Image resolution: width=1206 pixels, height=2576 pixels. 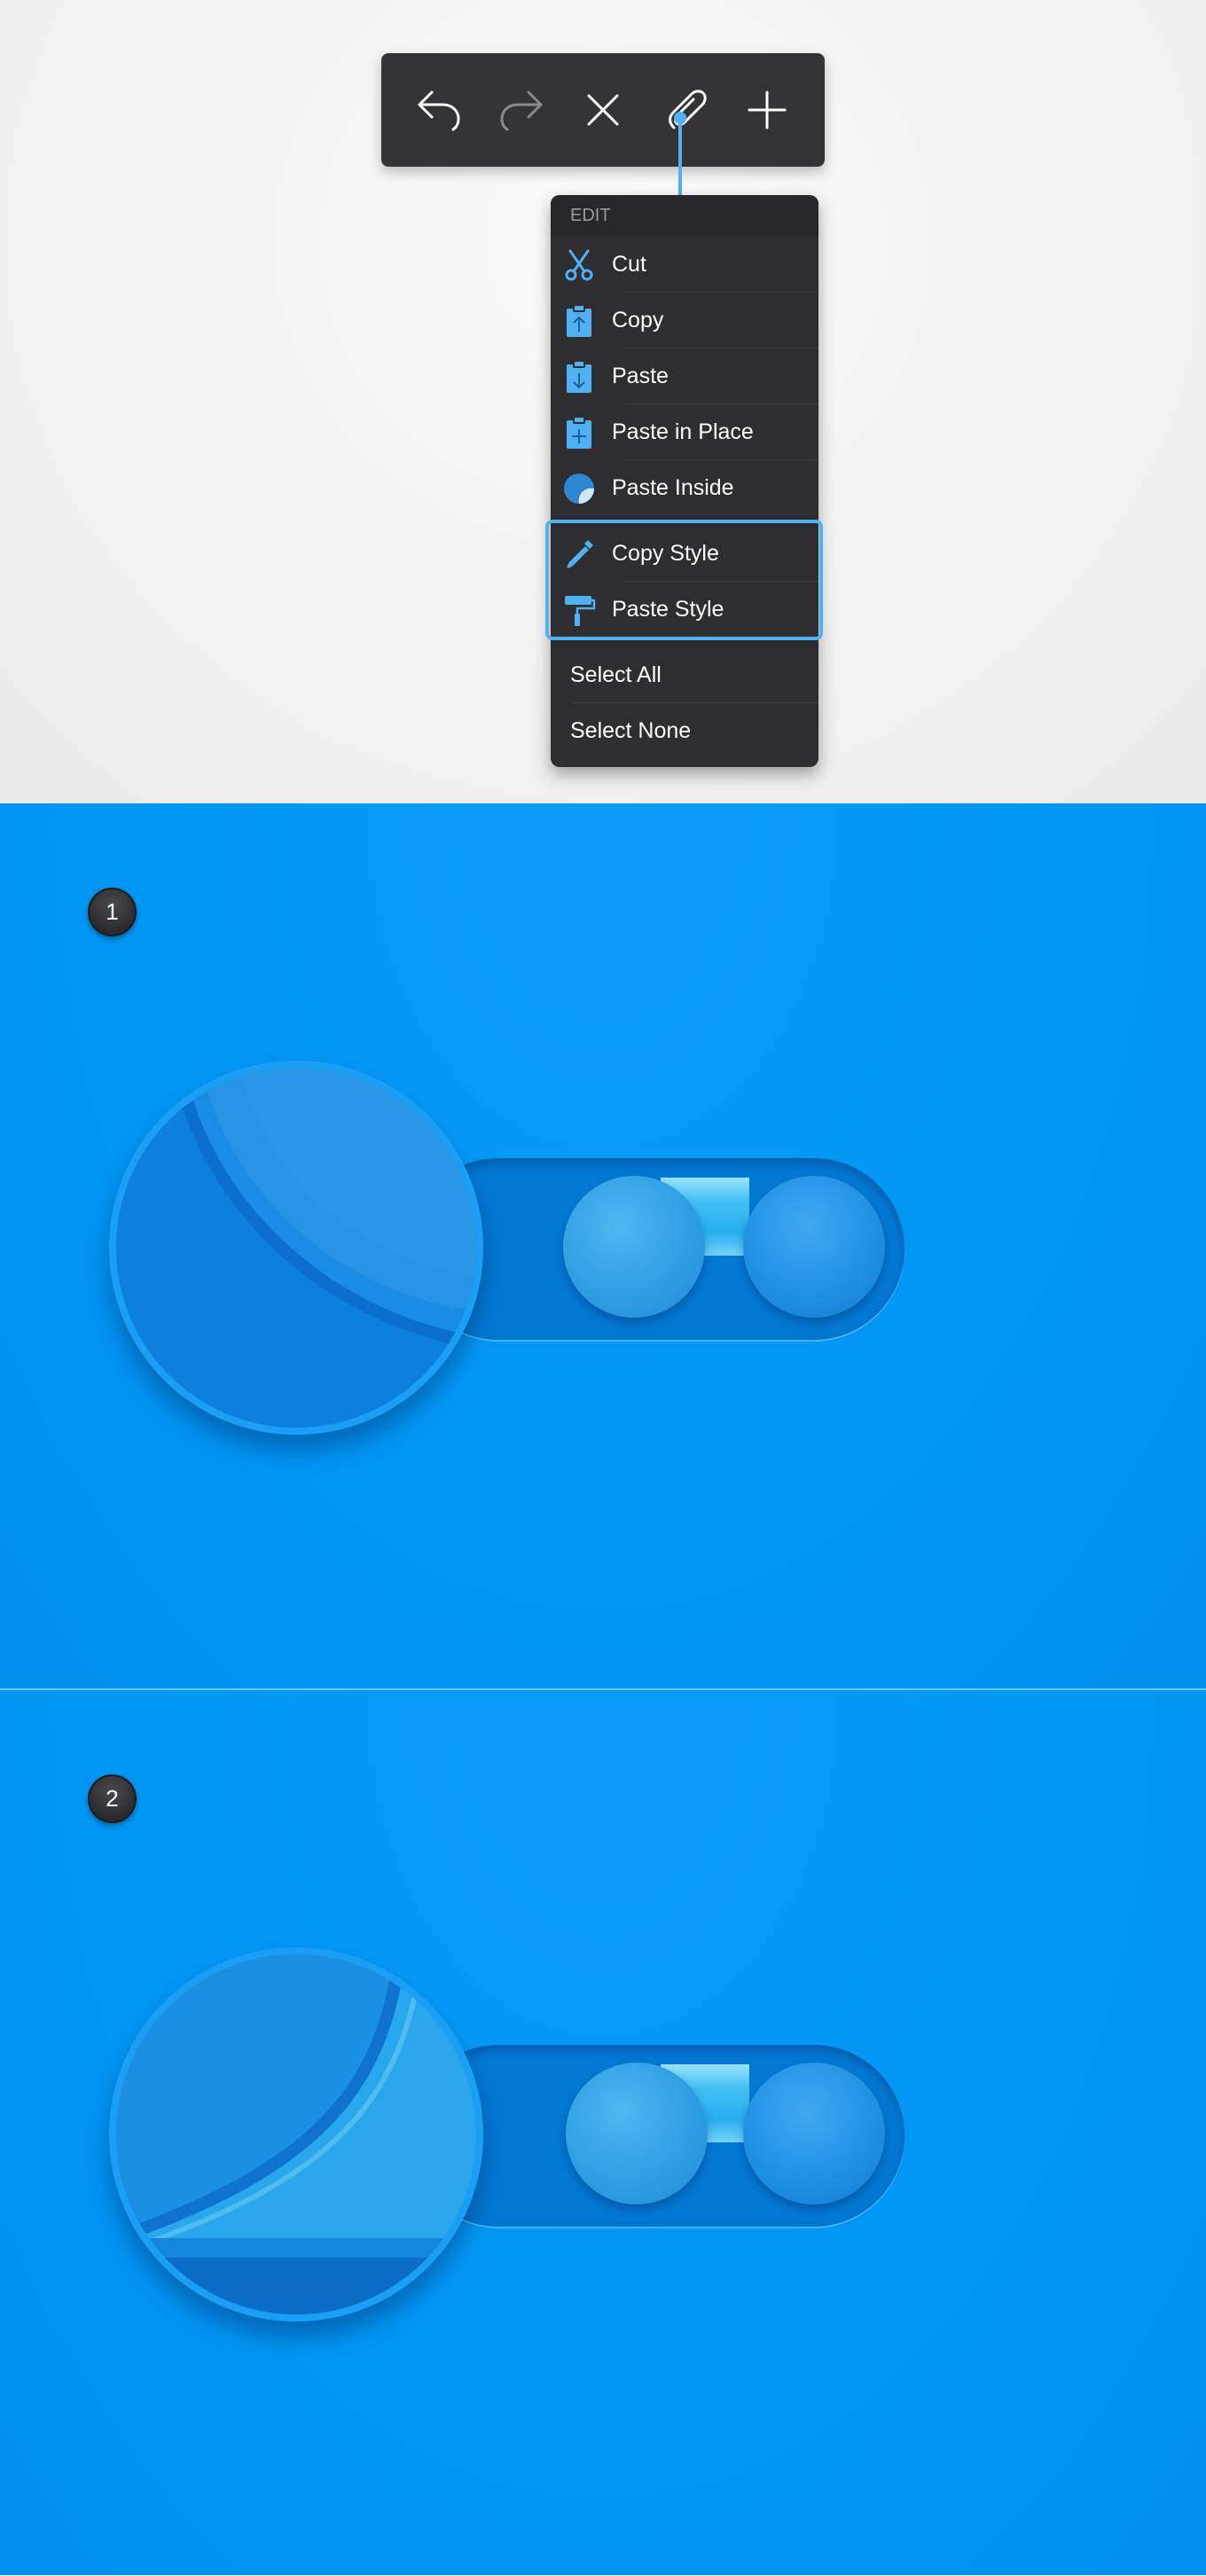 I want to click on menu-item-label: Paste Inside, so click(x=673, y=487).